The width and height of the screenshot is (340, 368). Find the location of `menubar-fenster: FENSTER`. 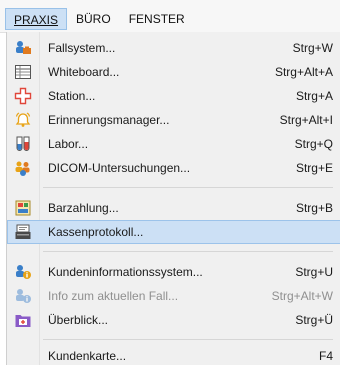

menubar-fenster: FENSTER is located at coordinates (157, 19).